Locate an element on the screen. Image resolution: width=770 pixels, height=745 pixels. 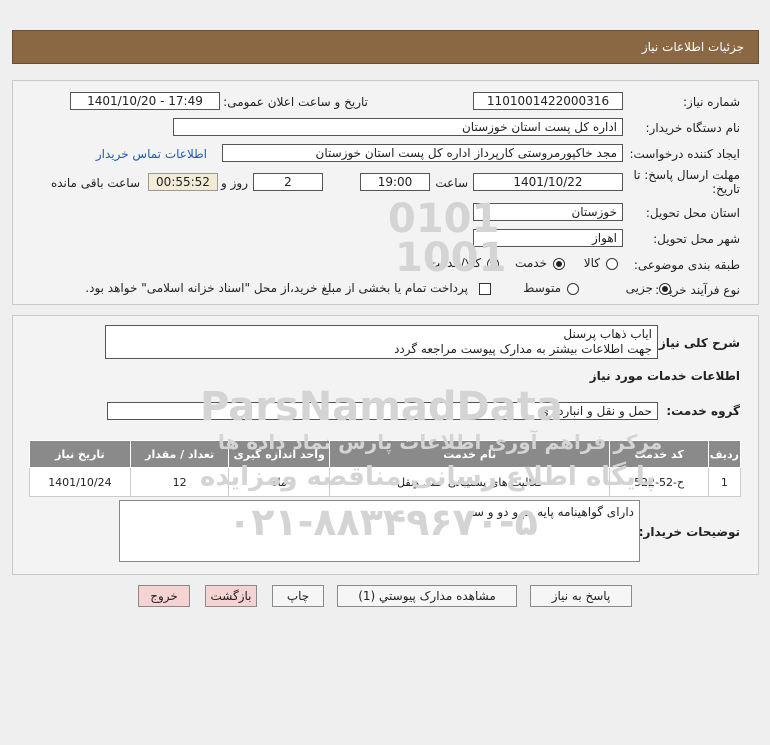
buyer-notes-label: توضیحات خریدار: is located at coordinates (689, 532).